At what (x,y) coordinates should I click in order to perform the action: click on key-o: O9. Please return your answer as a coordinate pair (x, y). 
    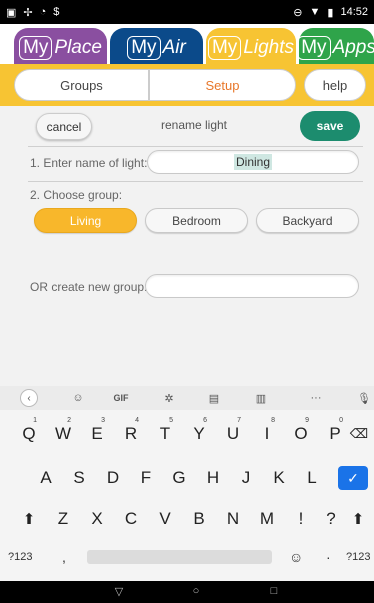
    Looking at the image, I should click on (301, 434).